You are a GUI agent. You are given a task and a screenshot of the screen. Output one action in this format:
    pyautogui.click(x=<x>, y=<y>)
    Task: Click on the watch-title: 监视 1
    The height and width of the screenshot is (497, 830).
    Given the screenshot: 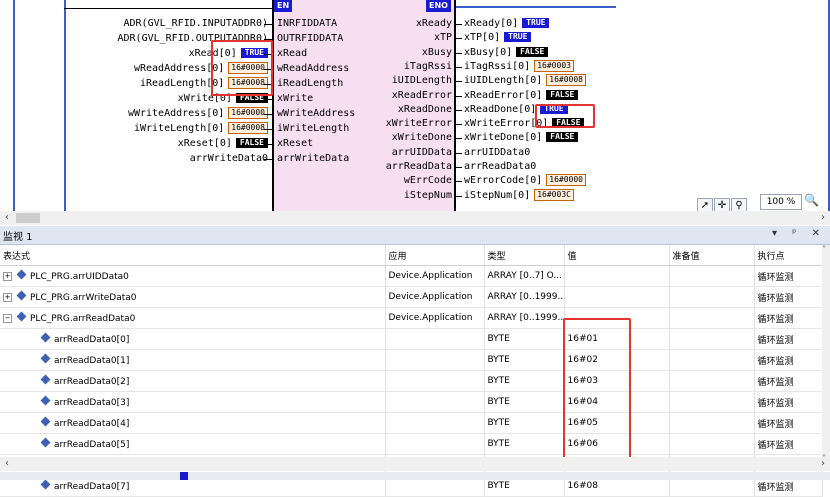 What is the action you would take?
    pyautogui.click(x=18, y=237)
    